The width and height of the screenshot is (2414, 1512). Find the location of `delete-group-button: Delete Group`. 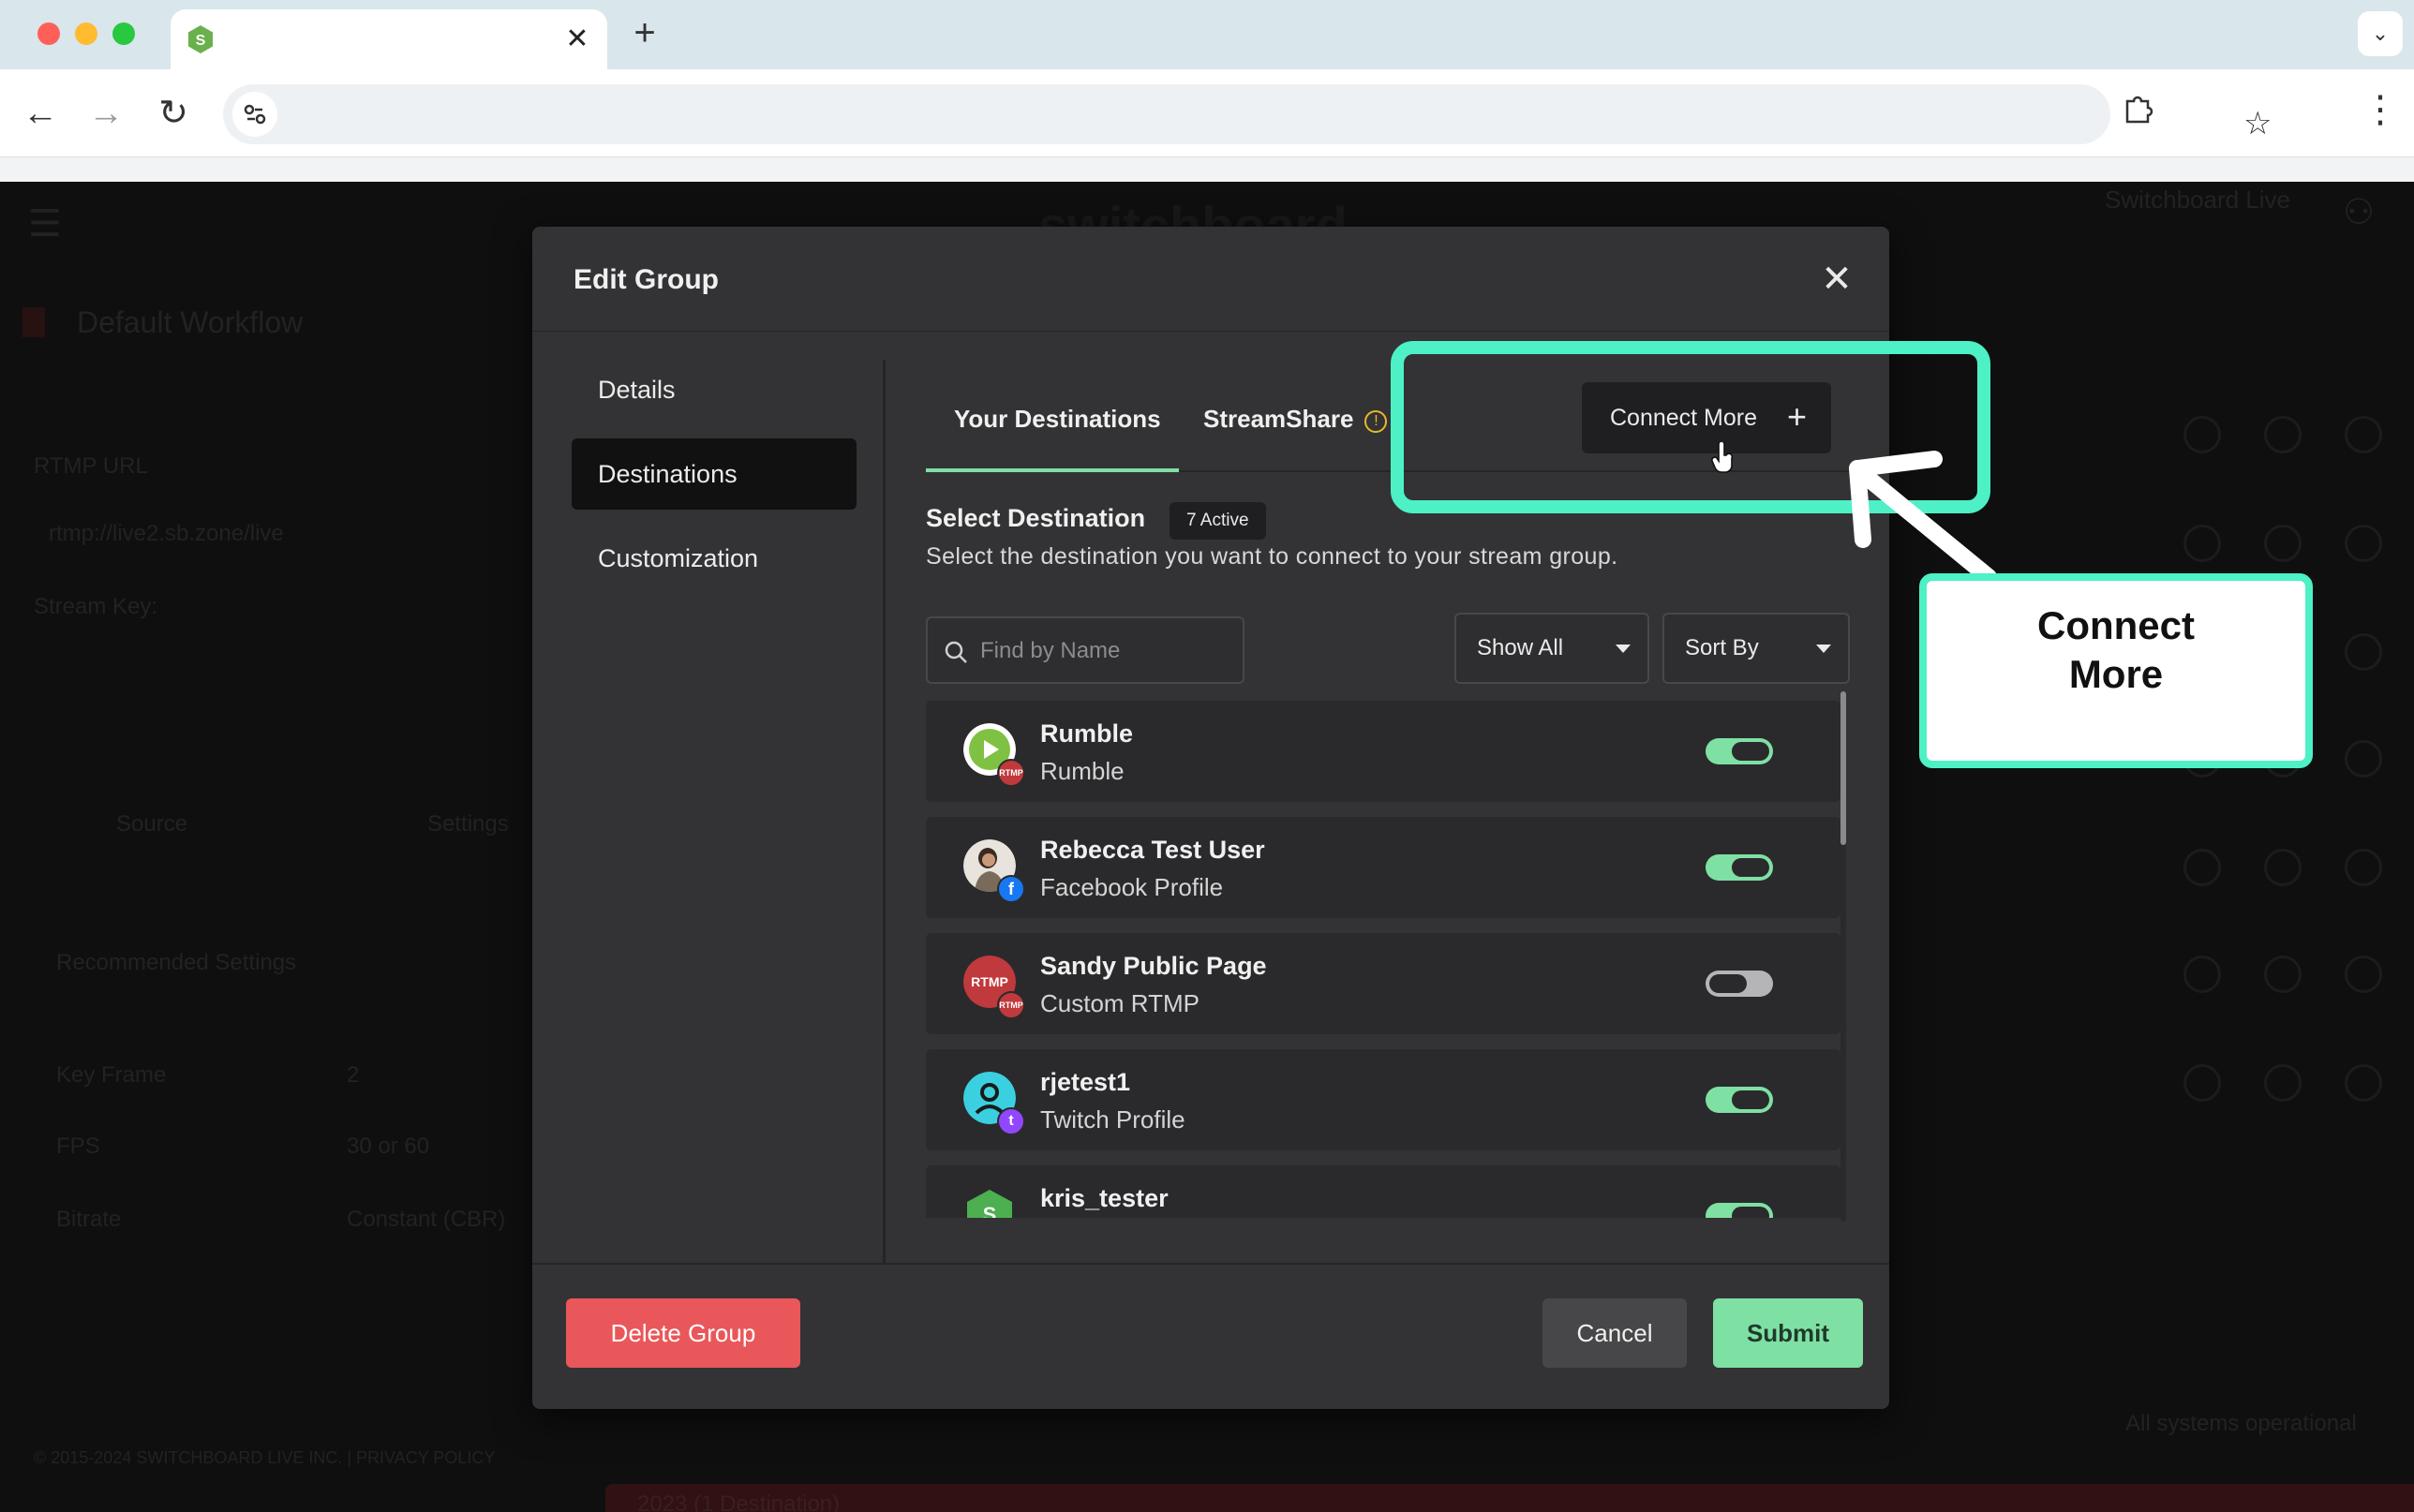

delete-group-button: Delete Group is located at coordinates (683, 1333).